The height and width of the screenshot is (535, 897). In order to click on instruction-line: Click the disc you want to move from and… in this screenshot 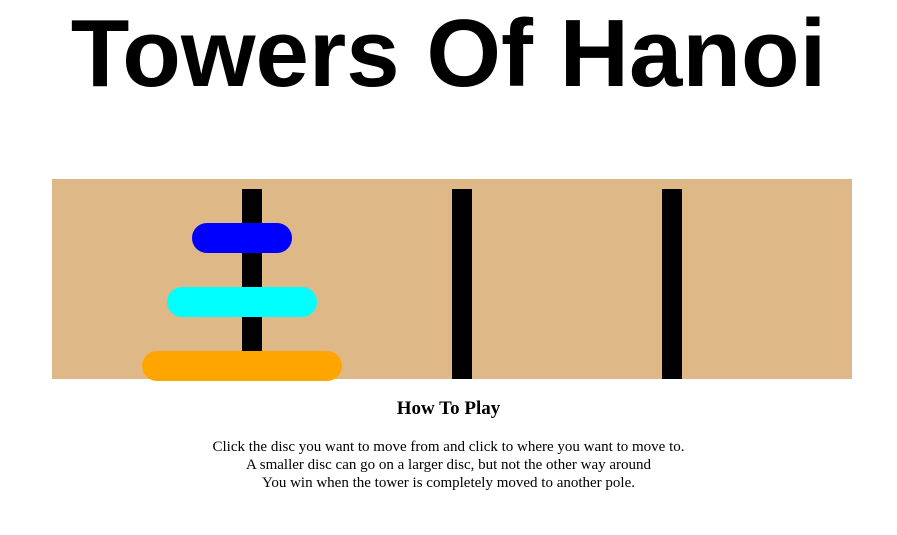, I will do `click(448, 447)`.